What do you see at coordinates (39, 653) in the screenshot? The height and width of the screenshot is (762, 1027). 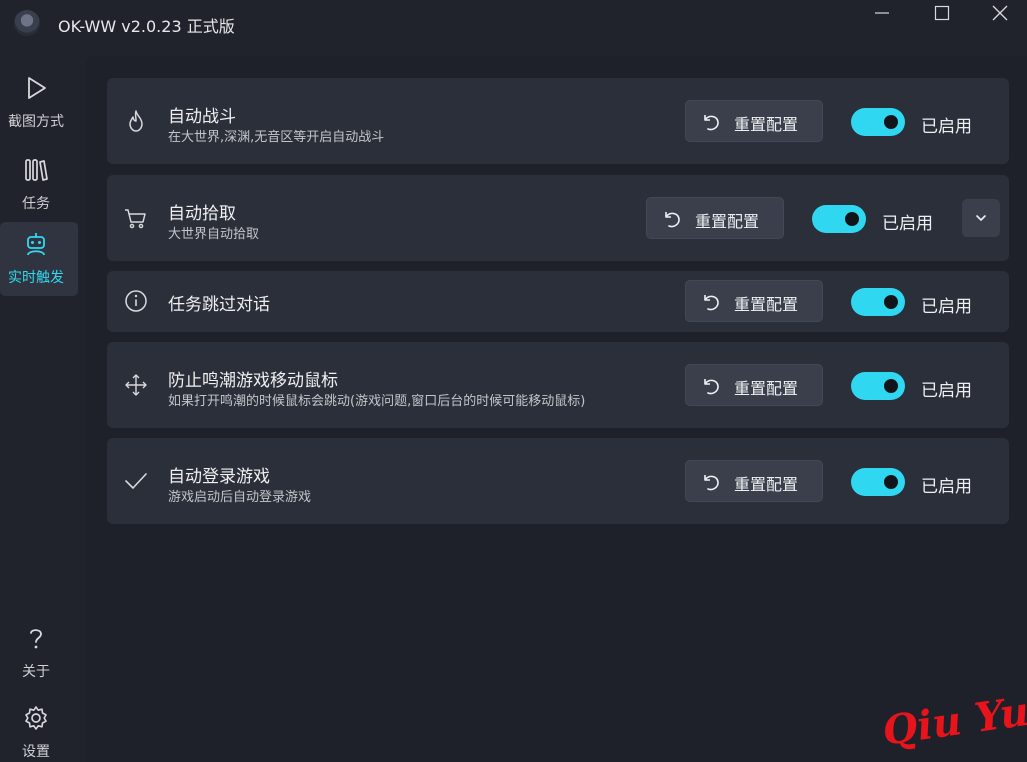 I see `sidebar-item-about: 关于` at bounding box center [39, 653].